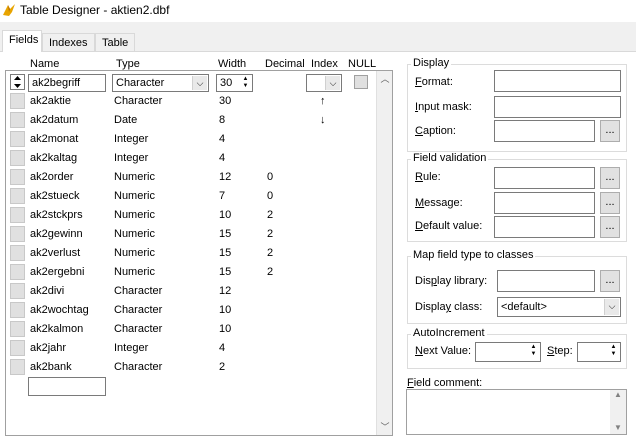  Describe the element at coordinates (508, 352) in the screenshot. I see `next-value-spinner: ▲ ▼` at that location.